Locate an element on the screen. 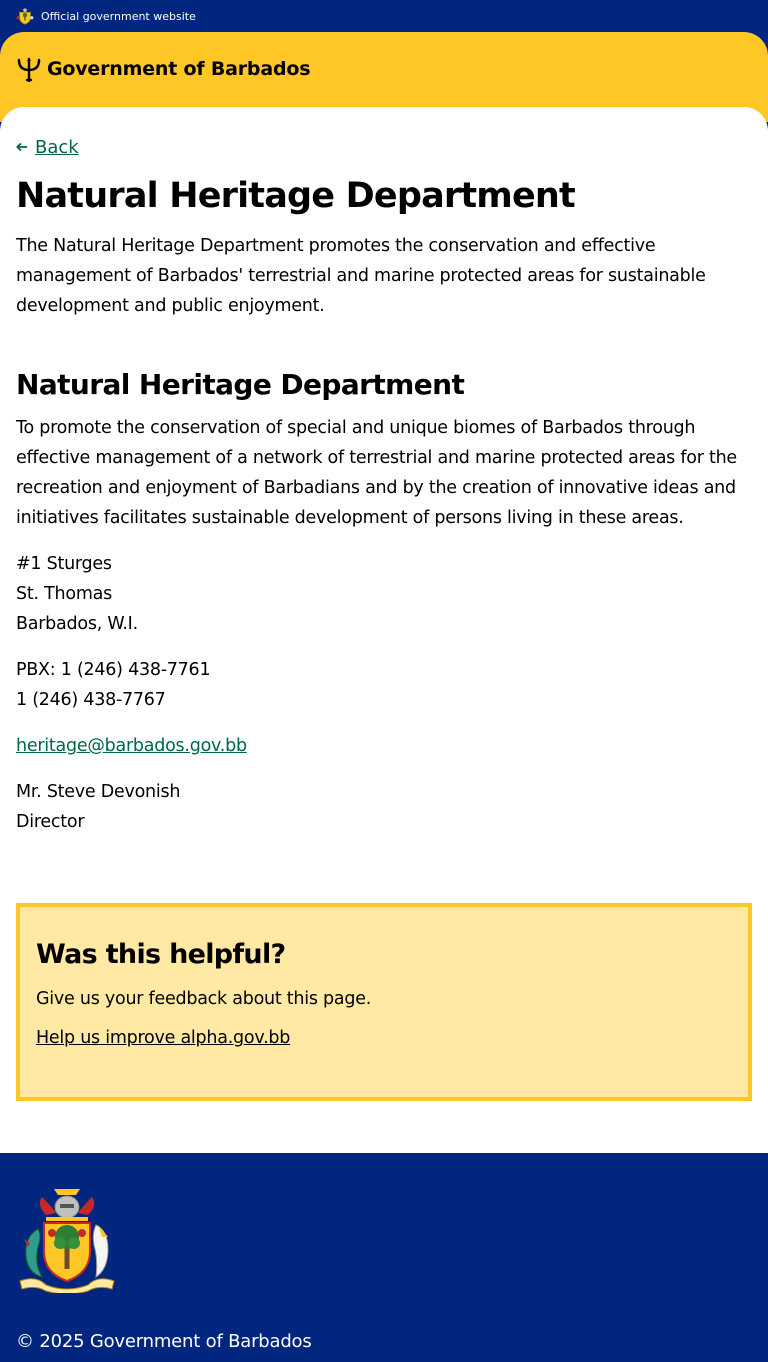 The image size is (768, 1362). site-logo-link: Government of Barbados is located at coordinates (163, 69).